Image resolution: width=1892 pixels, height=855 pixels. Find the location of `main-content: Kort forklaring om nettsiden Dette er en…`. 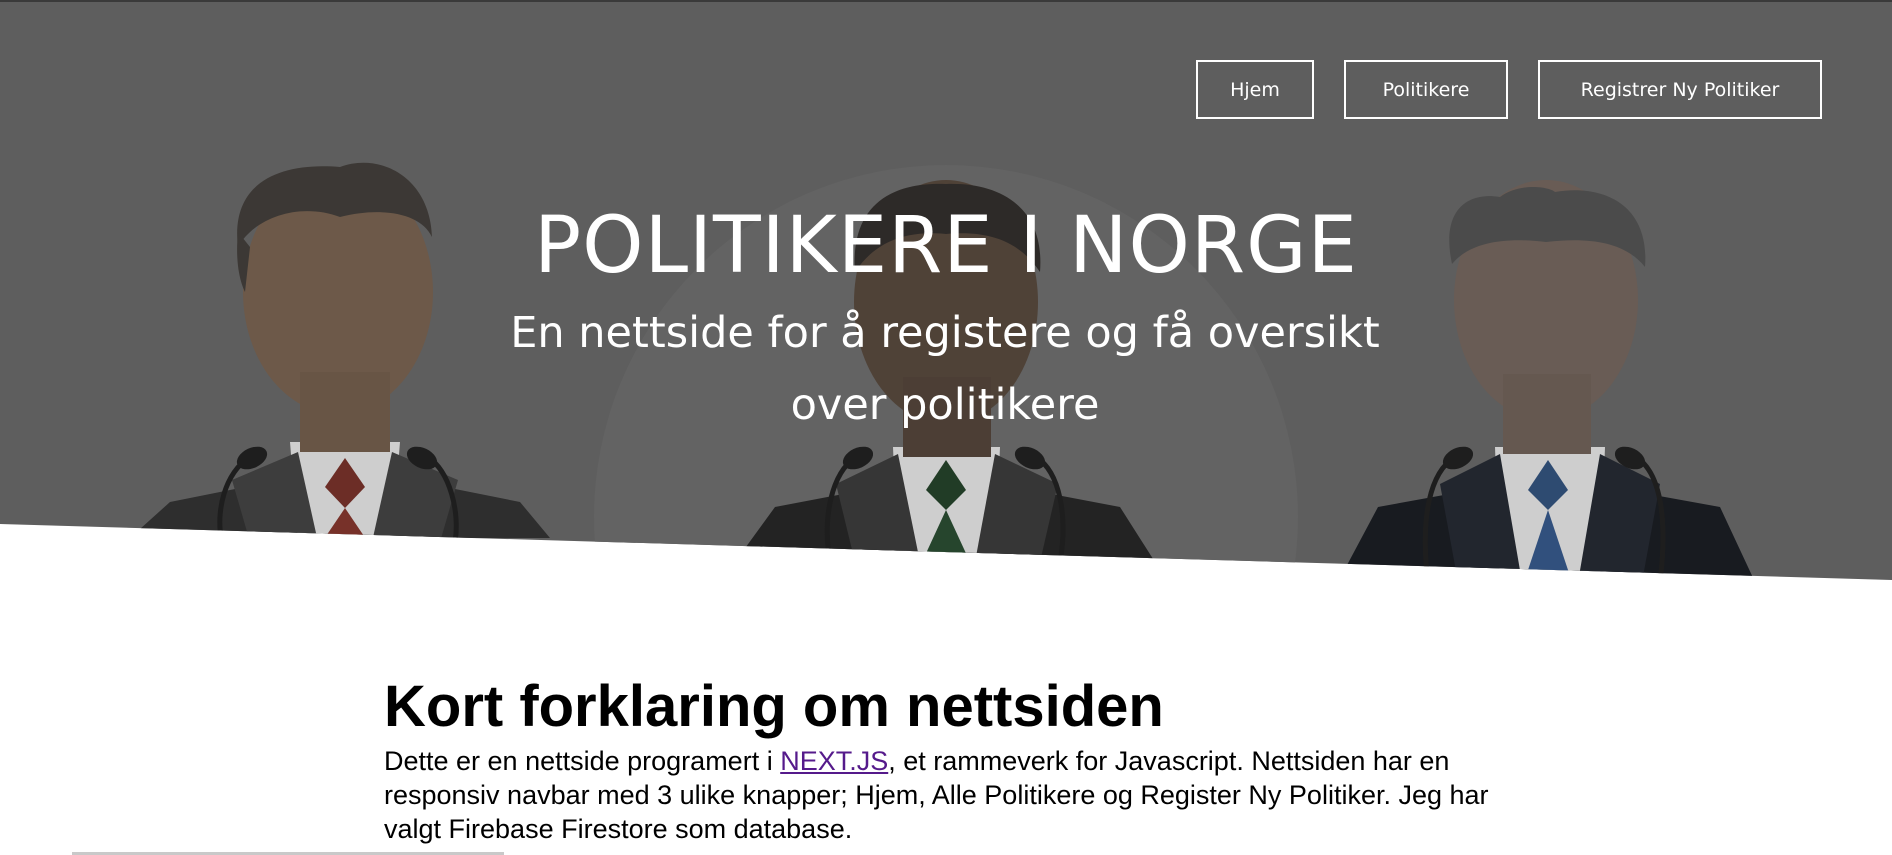

main-content: Kort forklaring om nettsiden Dette er en… is located at coordinates (944, 759).